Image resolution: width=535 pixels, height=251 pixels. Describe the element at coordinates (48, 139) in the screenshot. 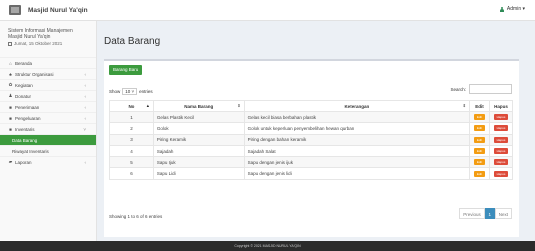

I see `sidebar-item-data-barang: Data Barang` at that location.